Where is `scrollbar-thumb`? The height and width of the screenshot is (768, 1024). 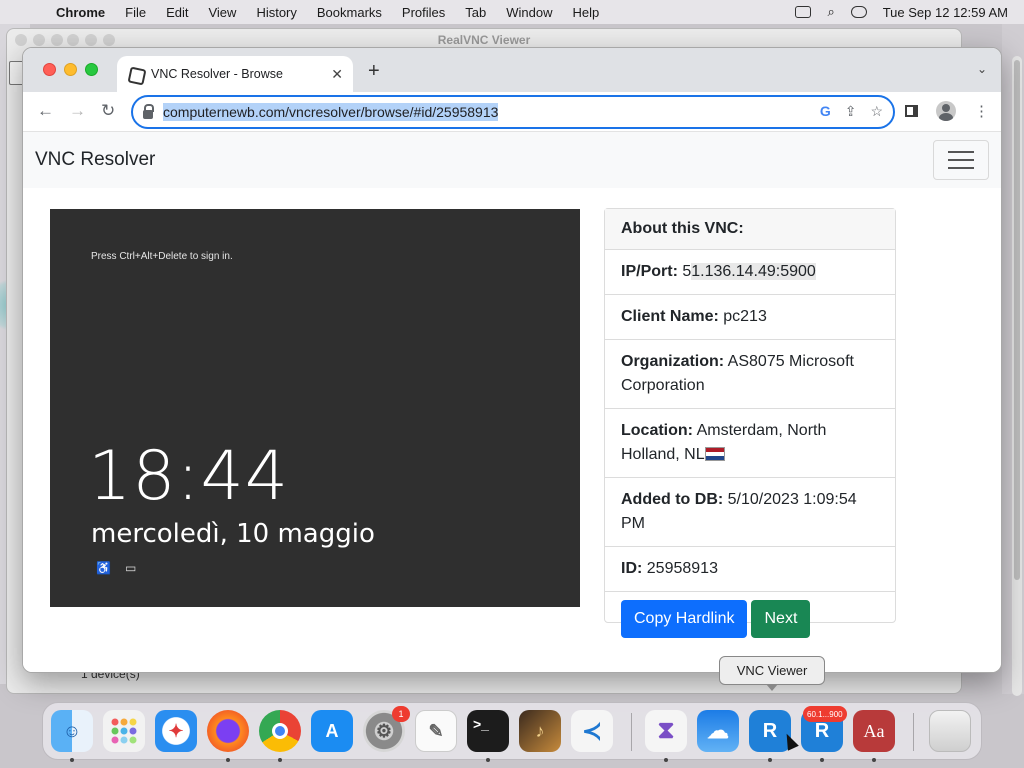 scrollbar-thumb is located at coordinates (1017, 320).